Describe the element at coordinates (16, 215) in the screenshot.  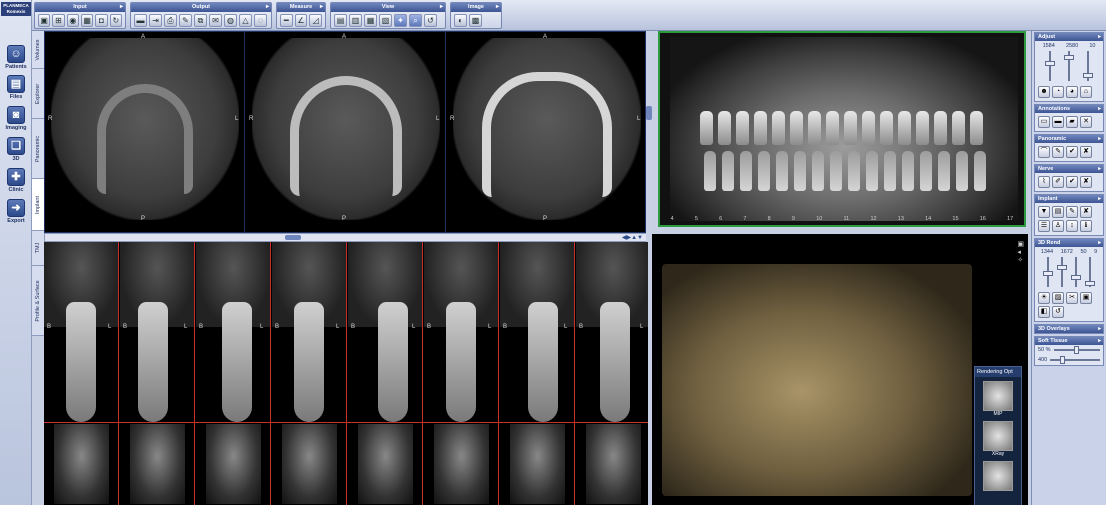
I see `nav-export: ➜ Export` at that location.